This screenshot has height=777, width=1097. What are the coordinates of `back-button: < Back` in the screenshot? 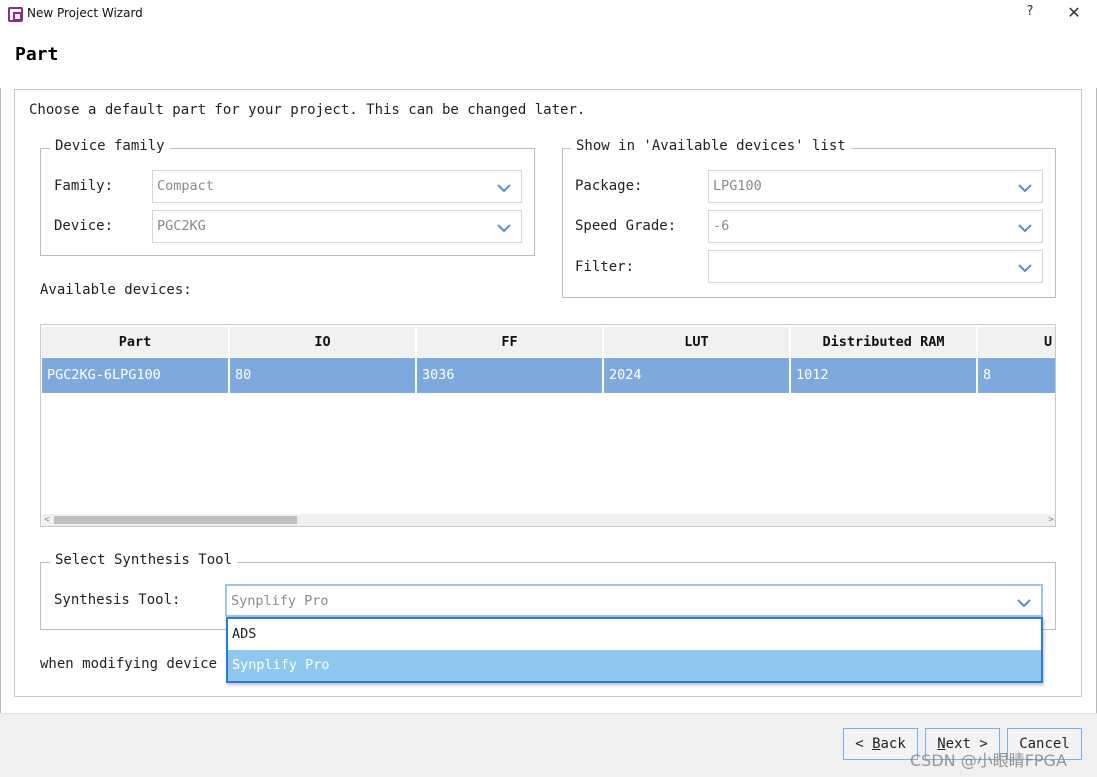 It's located at (880, 744).